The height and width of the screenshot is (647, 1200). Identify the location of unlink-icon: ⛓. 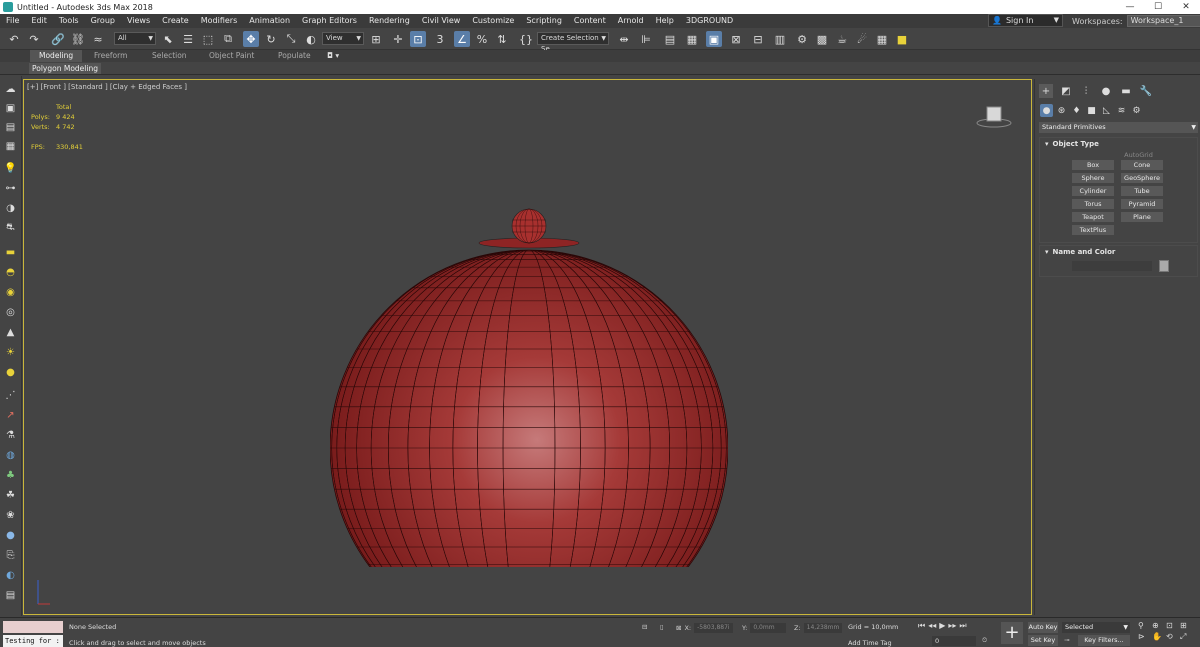
(78, 39).